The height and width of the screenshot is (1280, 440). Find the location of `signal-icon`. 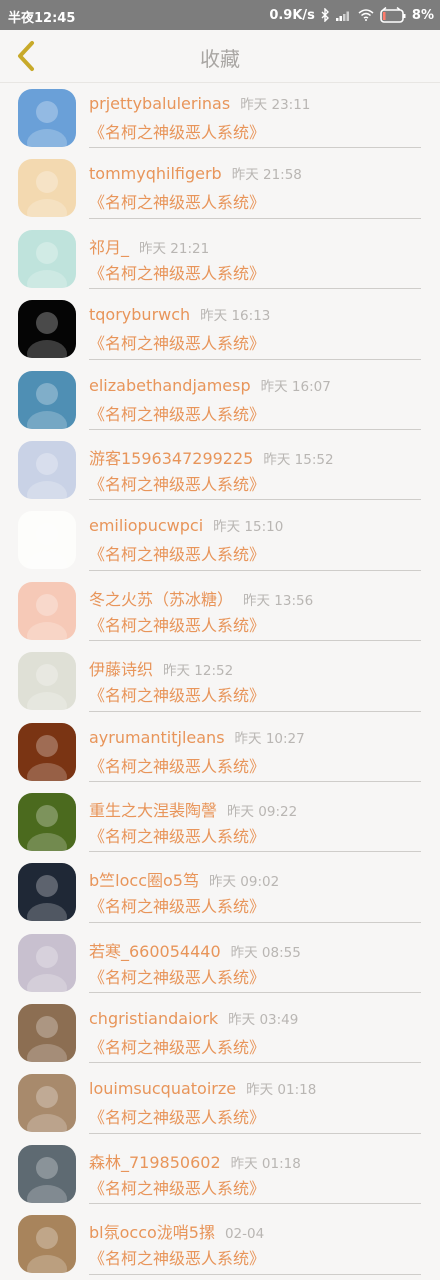

signal-icon is located at coordinates (343, 15).